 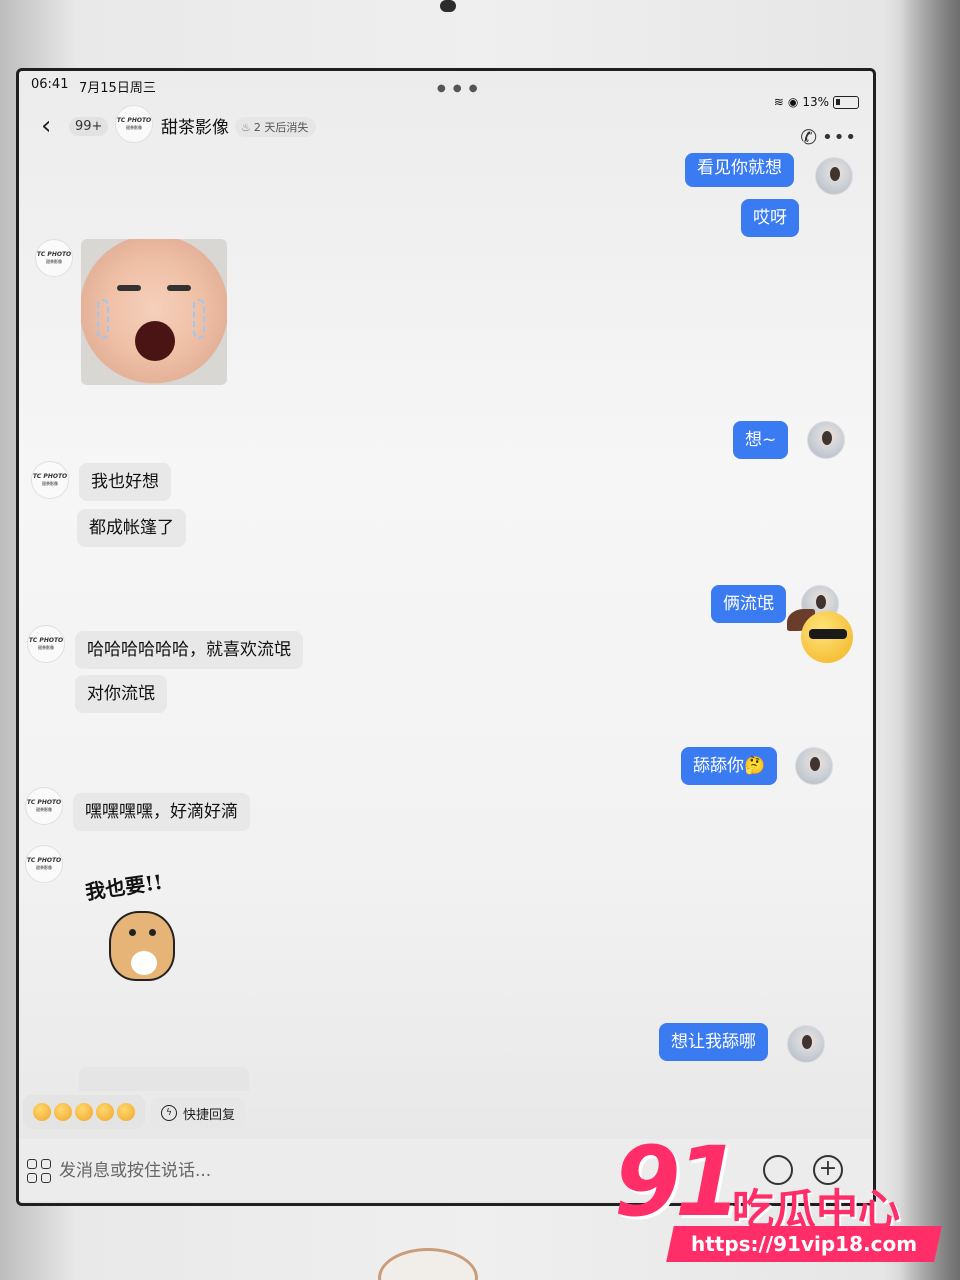 What do you see at coordinates (446, 1114) in the screenshot?
I see `quick-reply-bar: ϟ 快捷回复` at bounding box center [446, 1114].